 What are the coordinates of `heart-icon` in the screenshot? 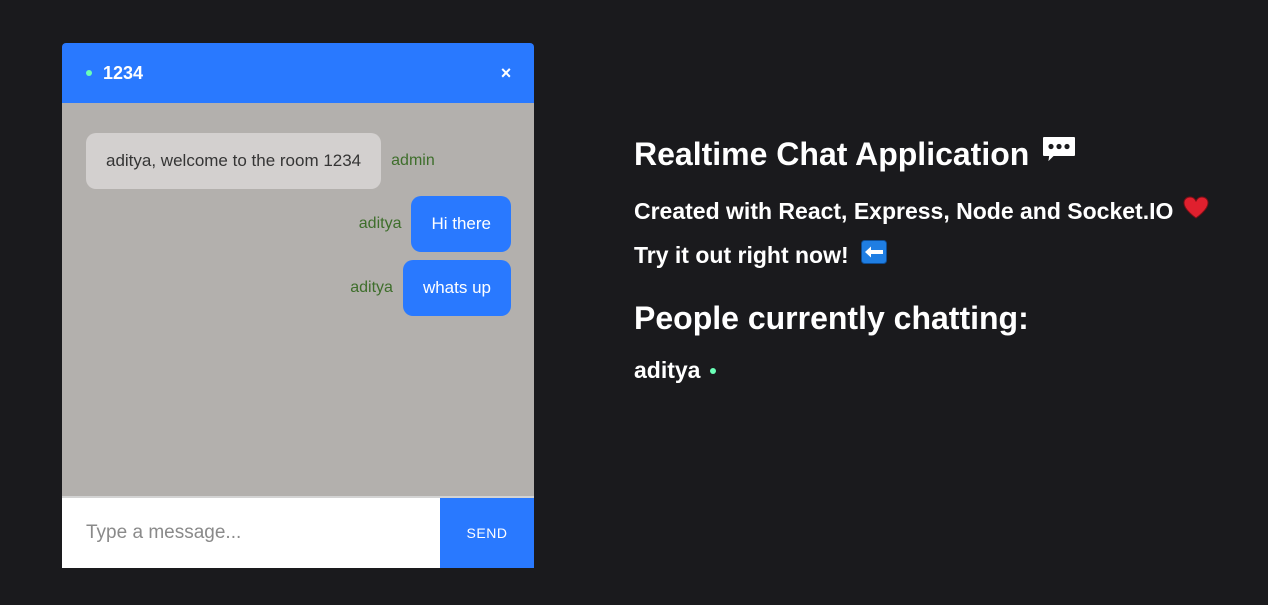 It's located at (1196, 211).